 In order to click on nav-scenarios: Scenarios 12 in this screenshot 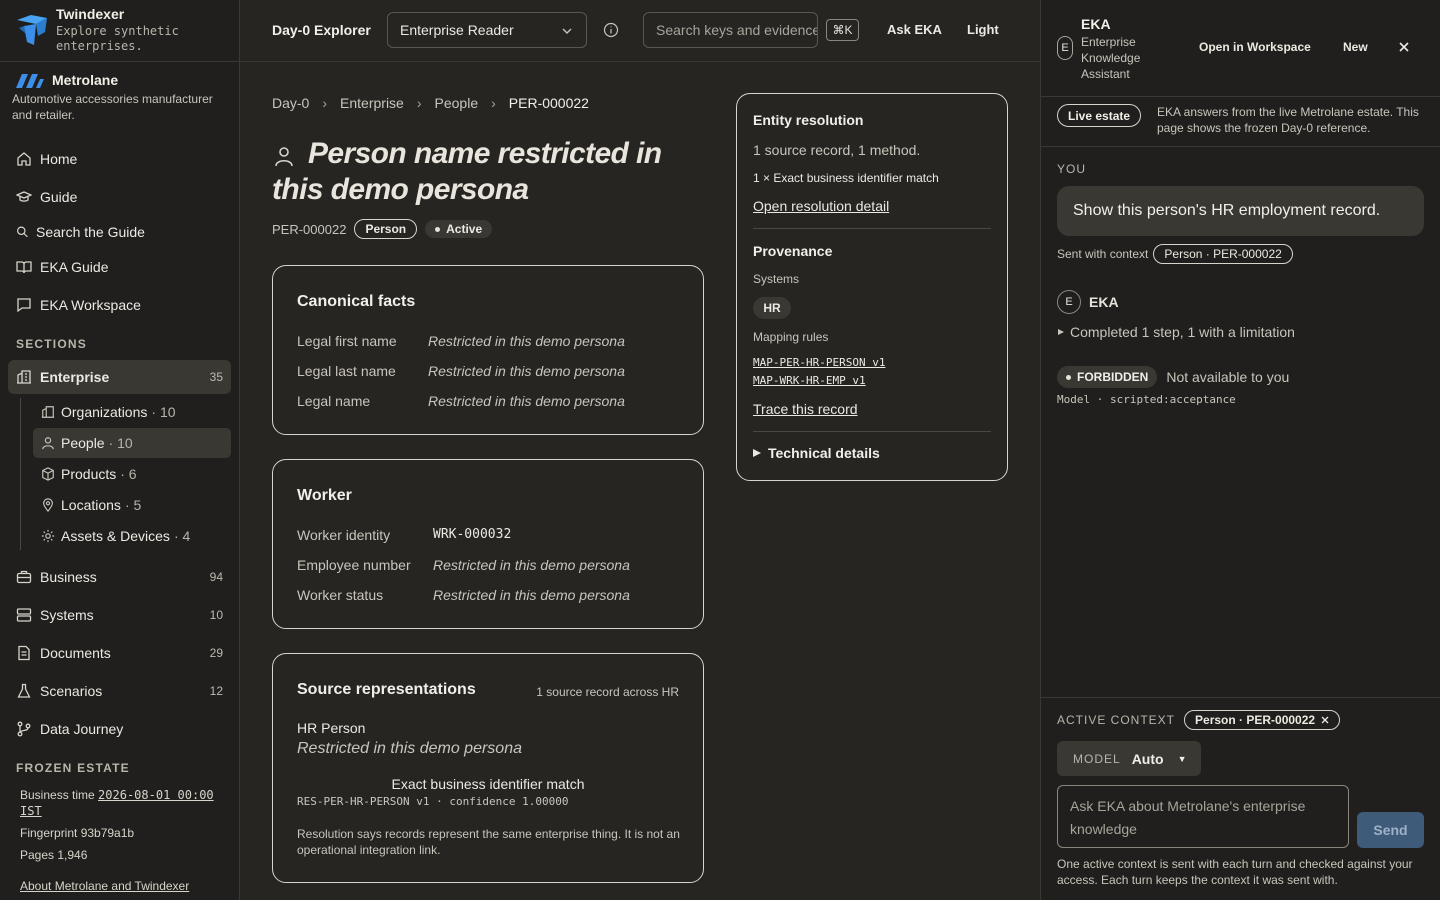, I will do `click(119, 691)`.